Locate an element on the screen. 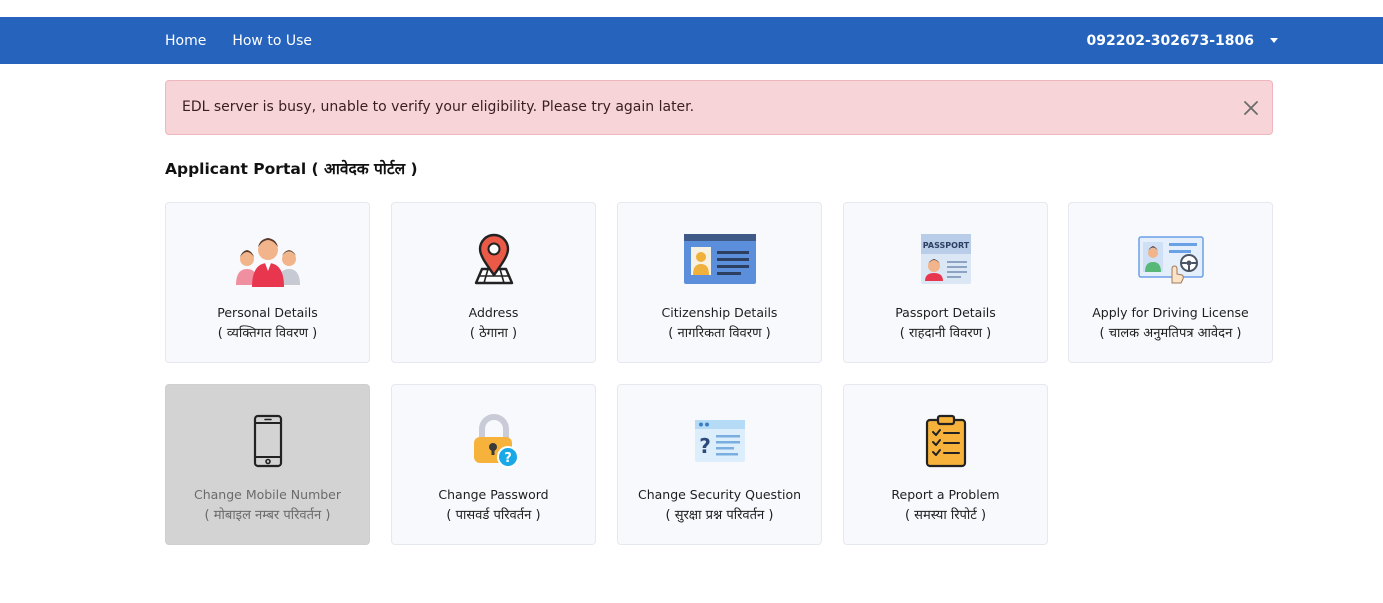 This screenshot has height=603, width=1383. id-card-icon is located at coordinates (719, 259).